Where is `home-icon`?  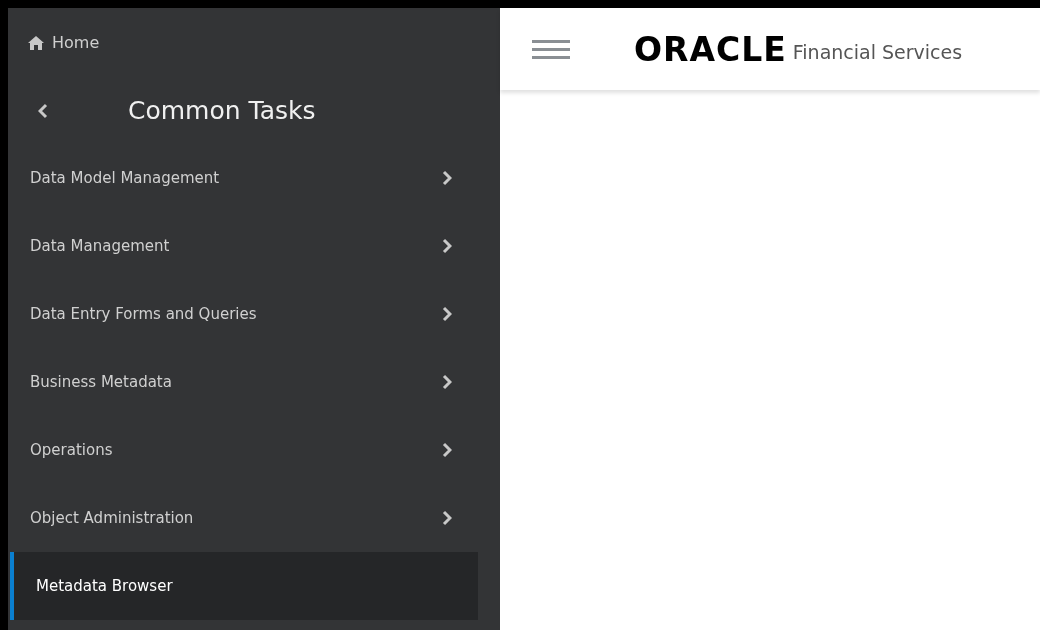
home-icon is located at coordinates (36, 43).